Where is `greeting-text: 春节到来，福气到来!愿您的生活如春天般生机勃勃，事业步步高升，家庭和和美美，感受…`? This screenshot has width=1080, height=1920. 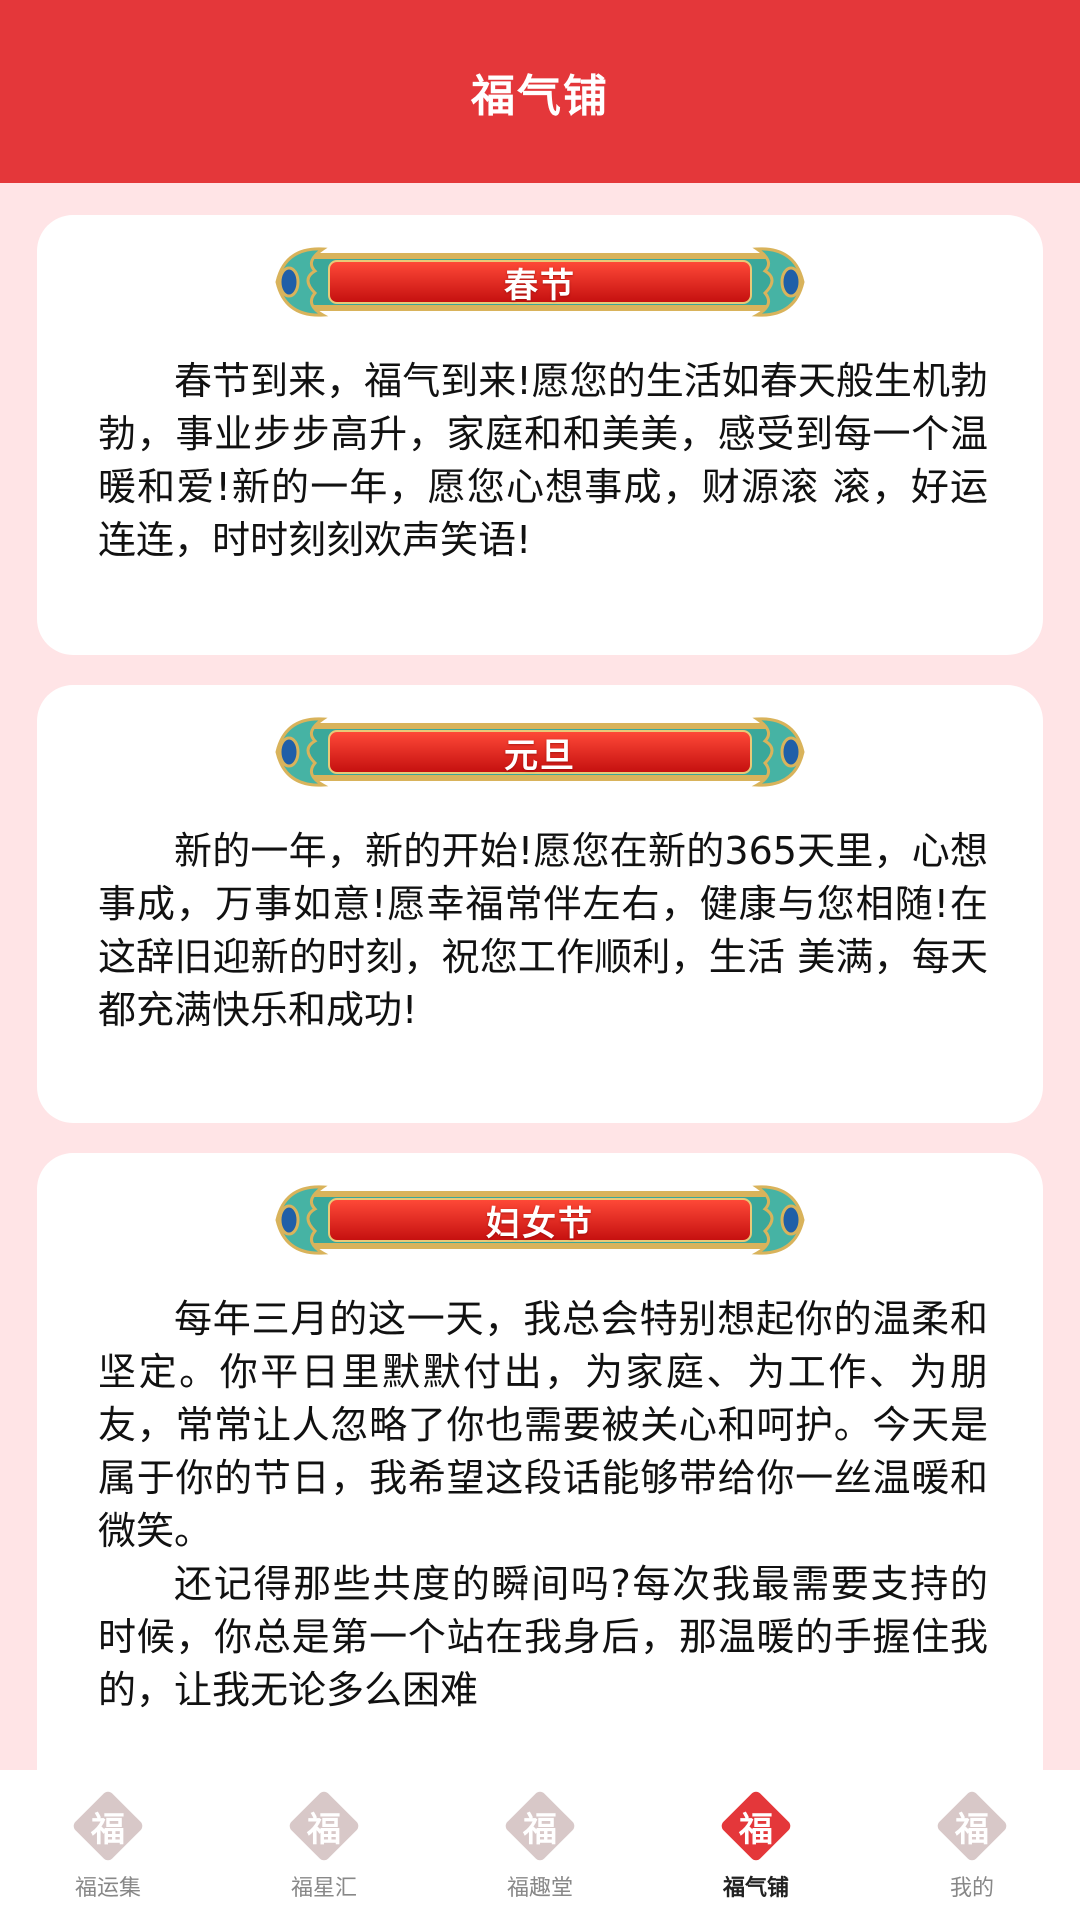 greeting-text: 春节到来，福气到来!愿您的生活如春天般生机勃勃，事业步步高升，家庭和和美美，感受… is located at coordinates (543, 461).